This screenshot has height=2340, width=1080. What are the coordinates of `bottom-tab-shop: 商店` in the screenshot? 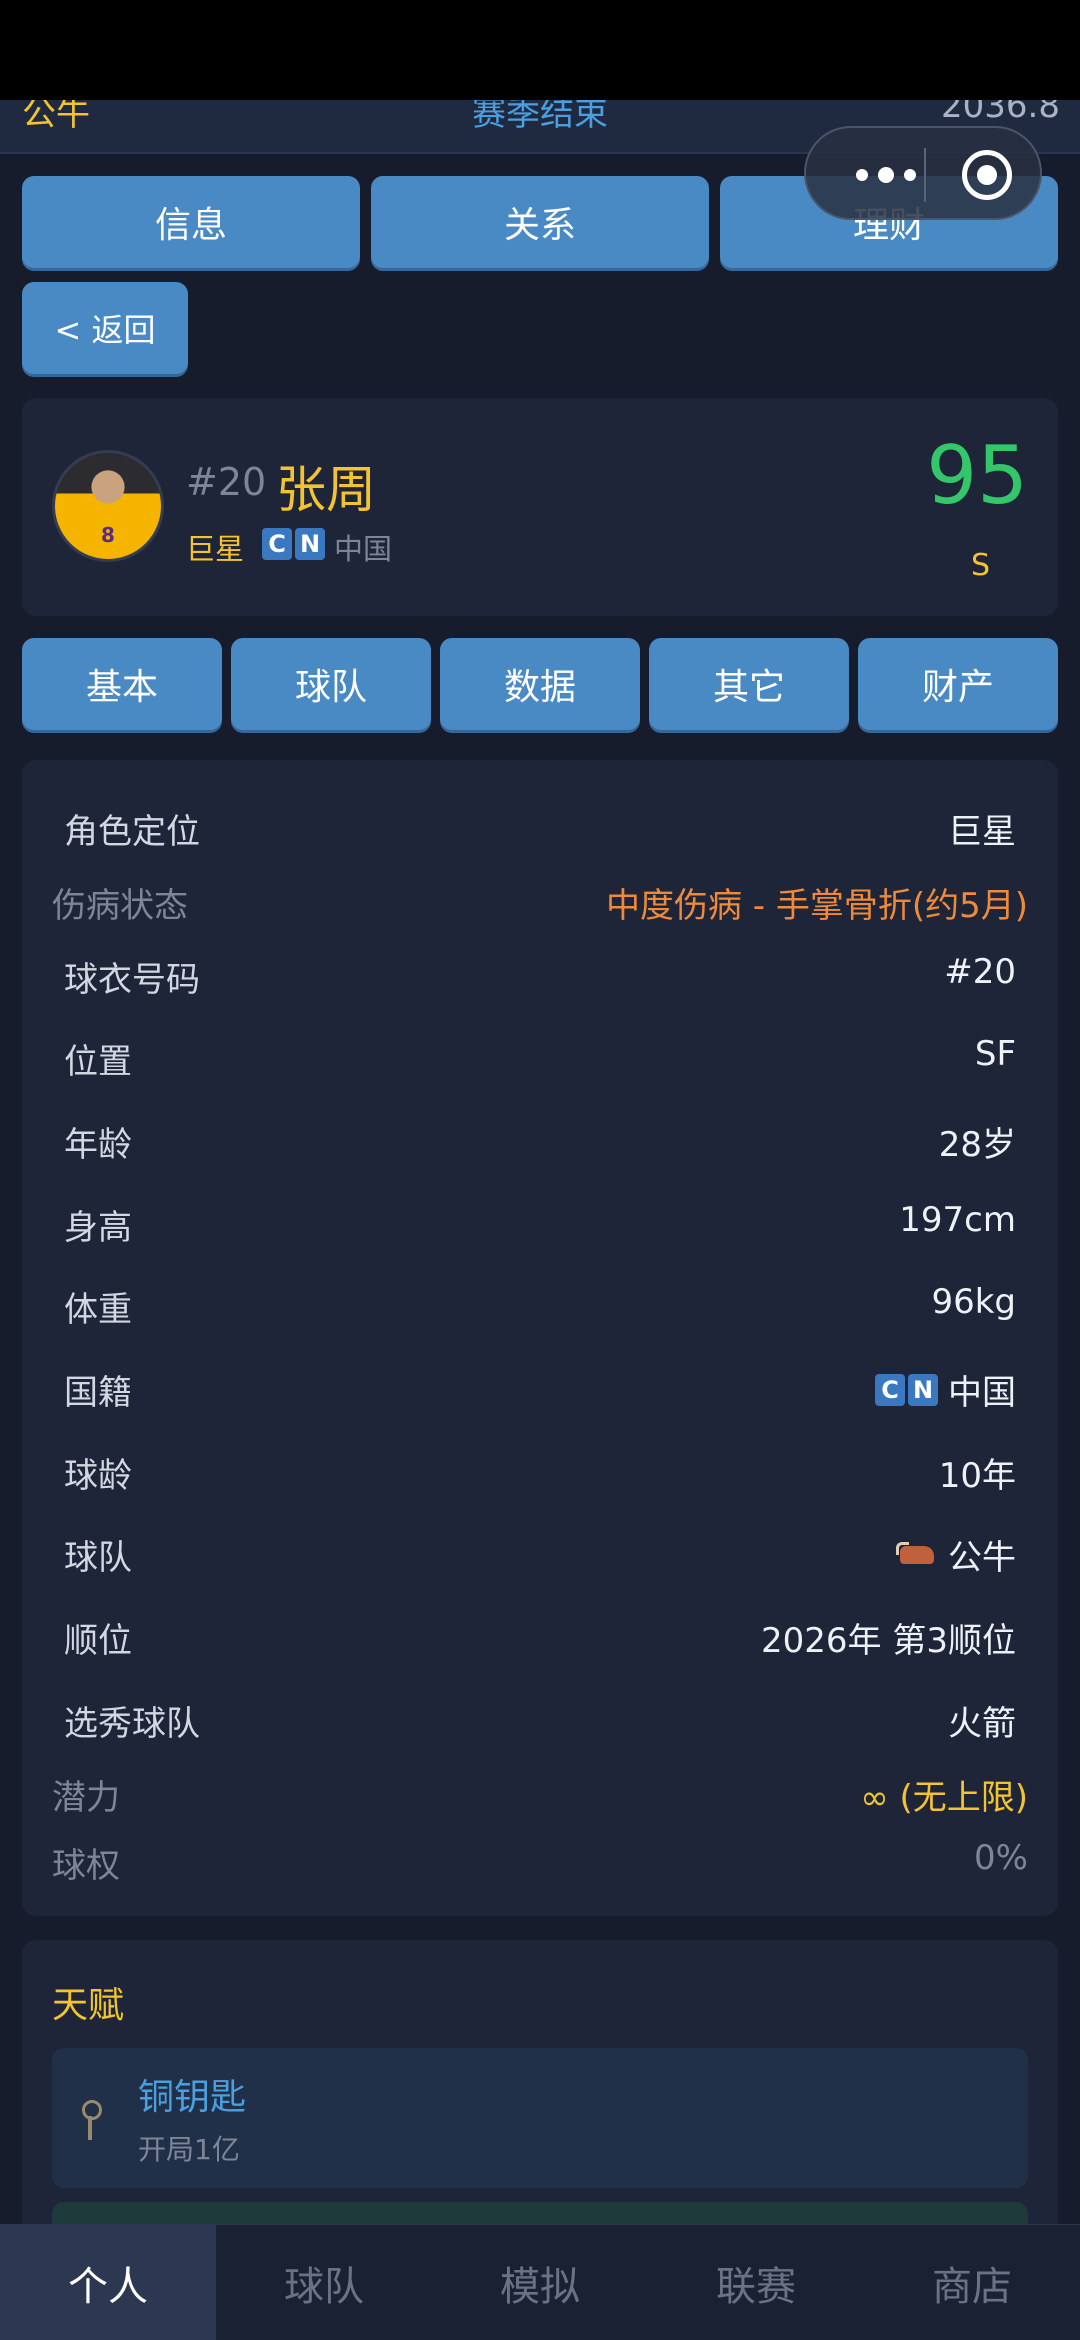 It's located at (972, 2282).